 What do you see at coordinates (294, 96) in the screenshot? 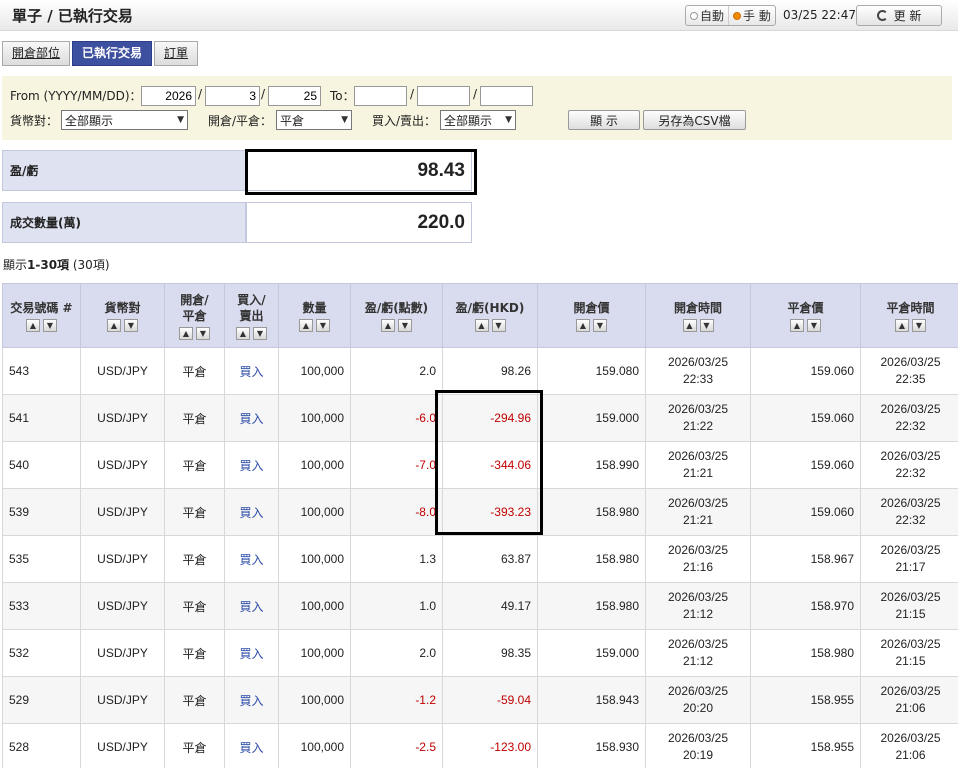
I see `from-day-input` at bounding box center [294, 96].